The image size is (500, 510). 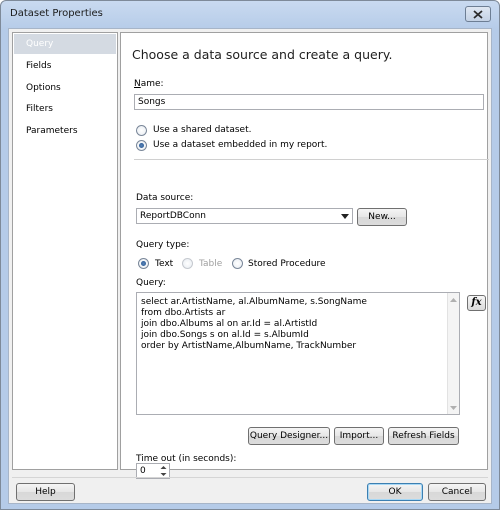 I want to click on page-title: Choose a data source and create a query., so click(x=262, y=54).